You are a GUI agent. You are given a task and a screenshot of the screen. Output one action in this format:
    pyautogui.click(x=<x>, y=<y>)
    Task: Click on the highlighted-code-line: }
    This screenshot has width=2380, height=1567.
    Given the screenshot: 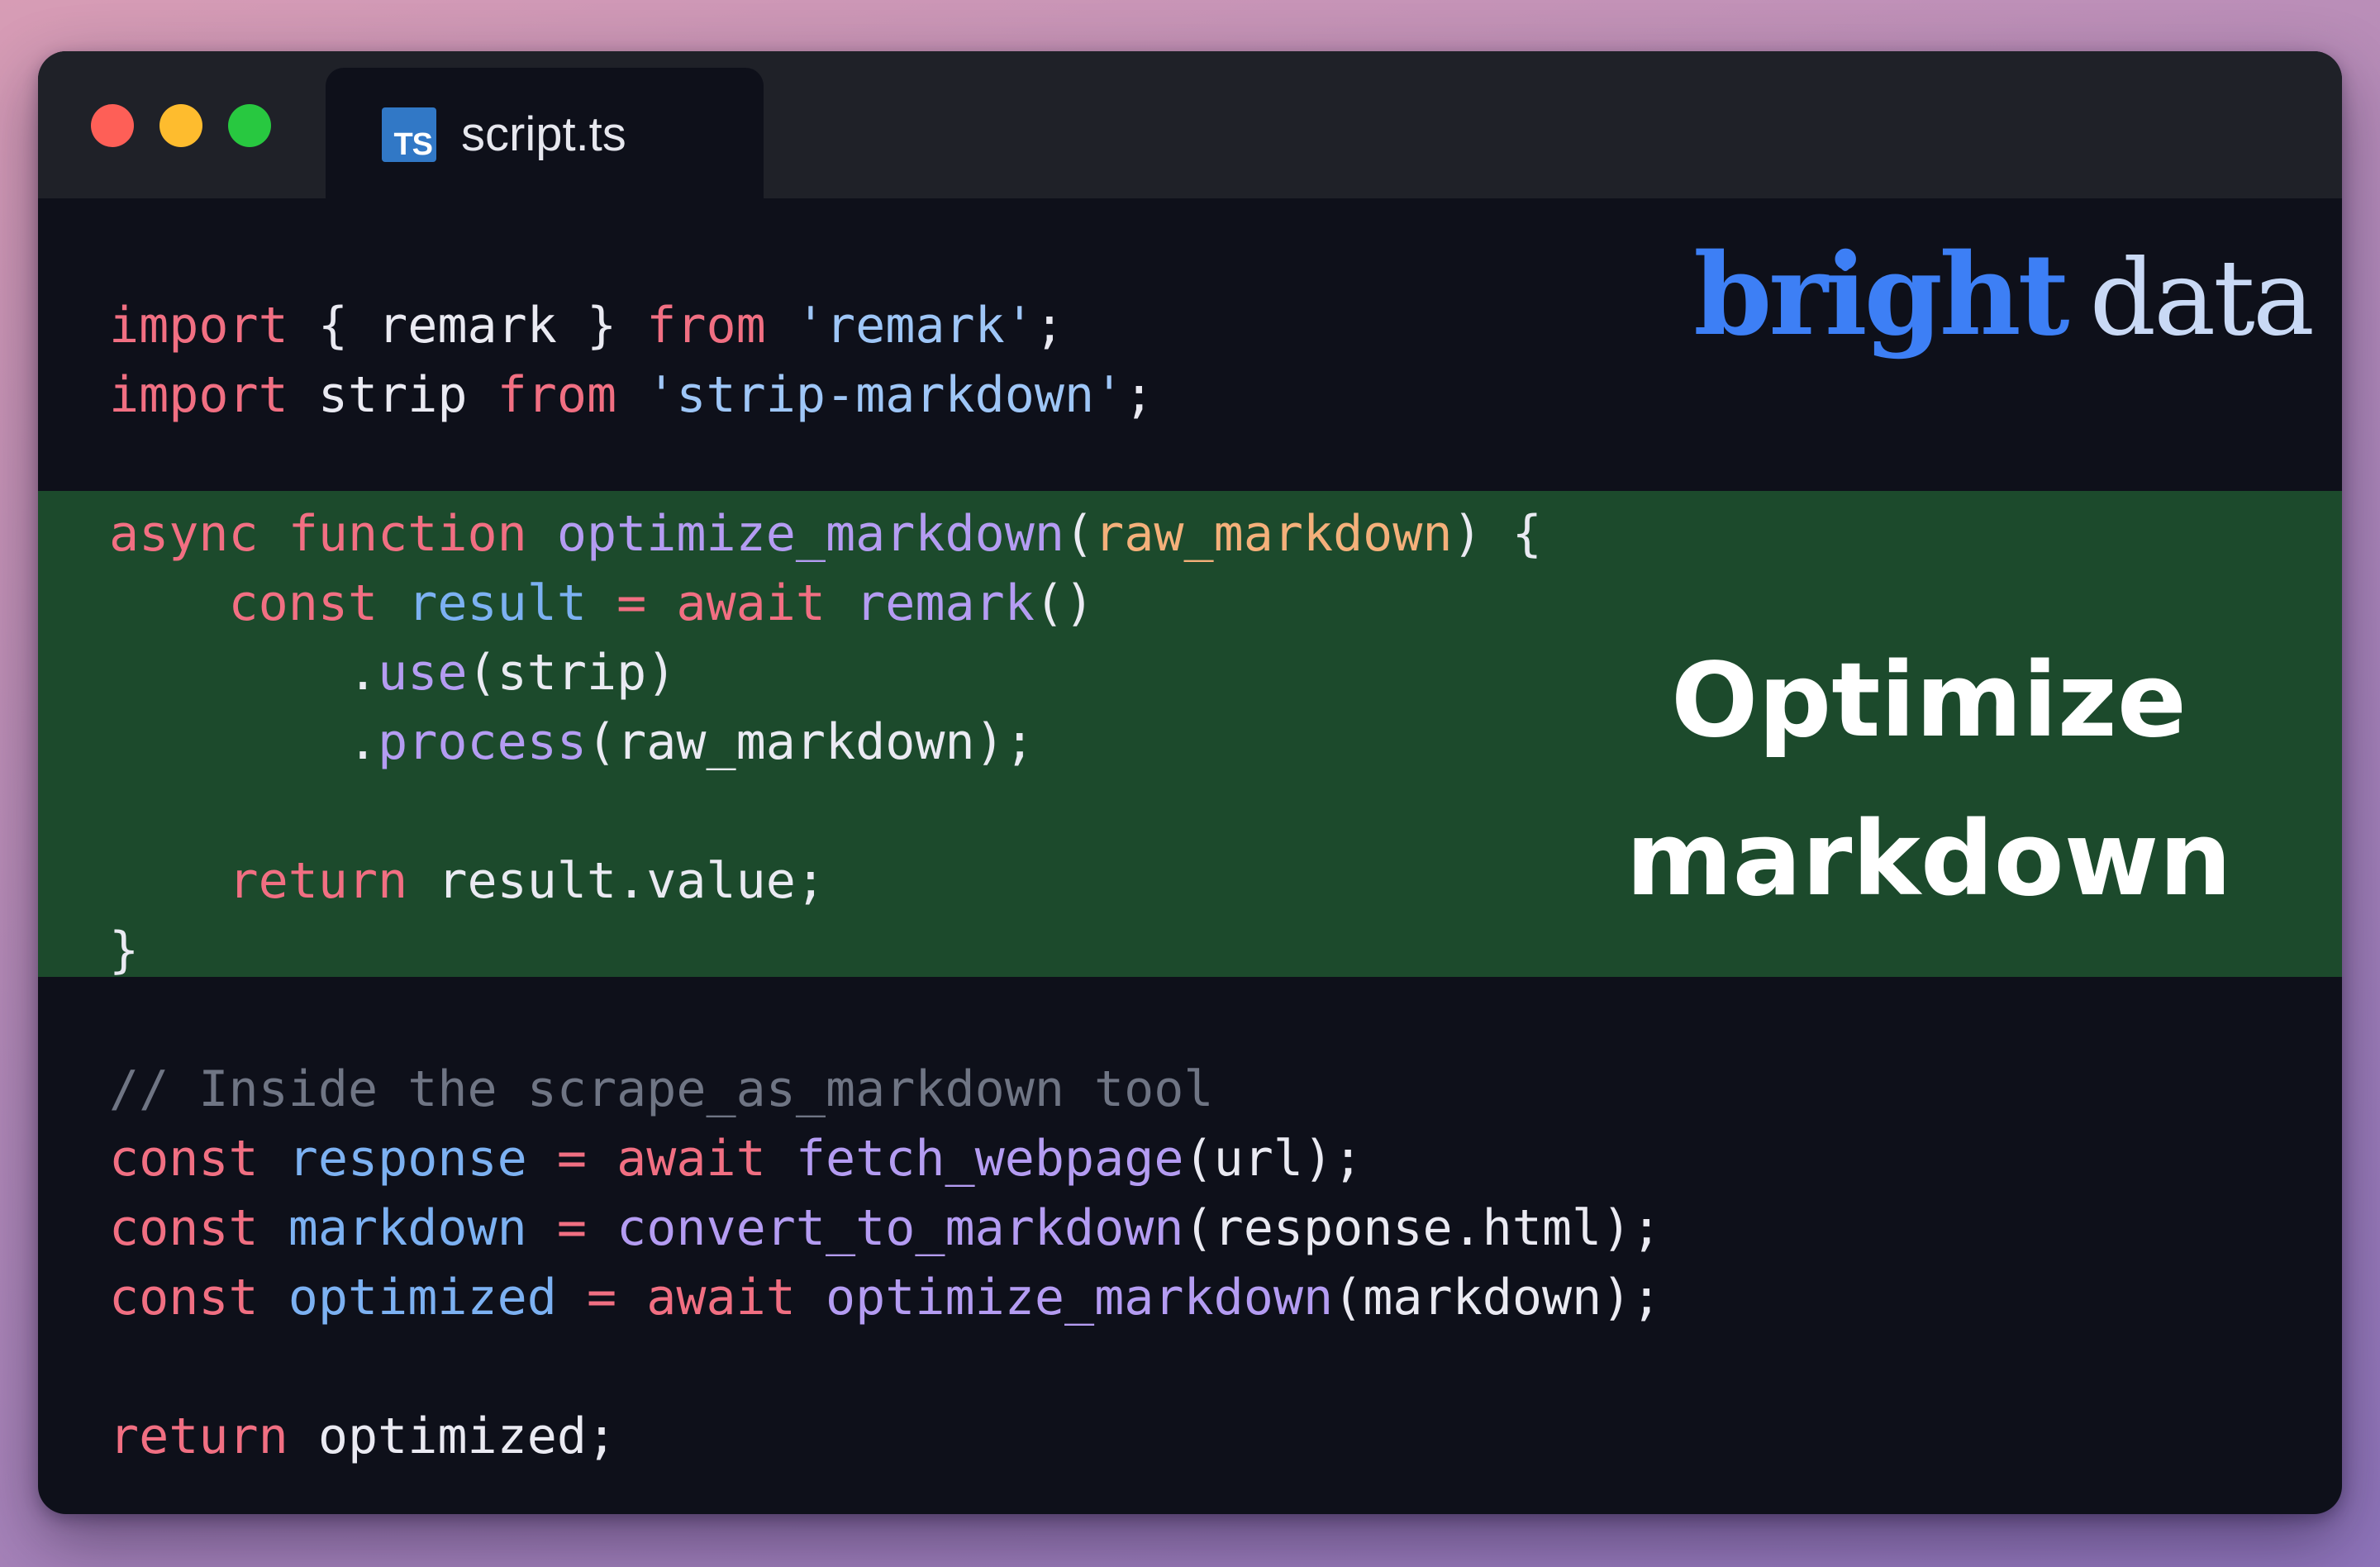 What is the action you would take?
    pyautogui.click(x=885, y=950)
    